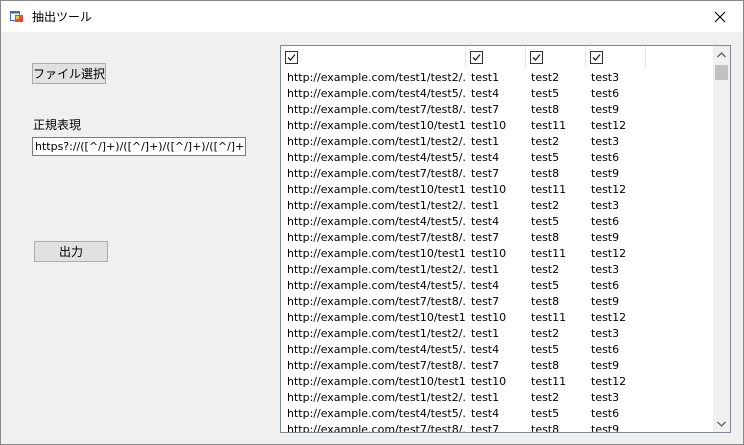 The height and width of the screenshot is (445, 744). I want to click on scrollbar-thumb, so click(721, 72).